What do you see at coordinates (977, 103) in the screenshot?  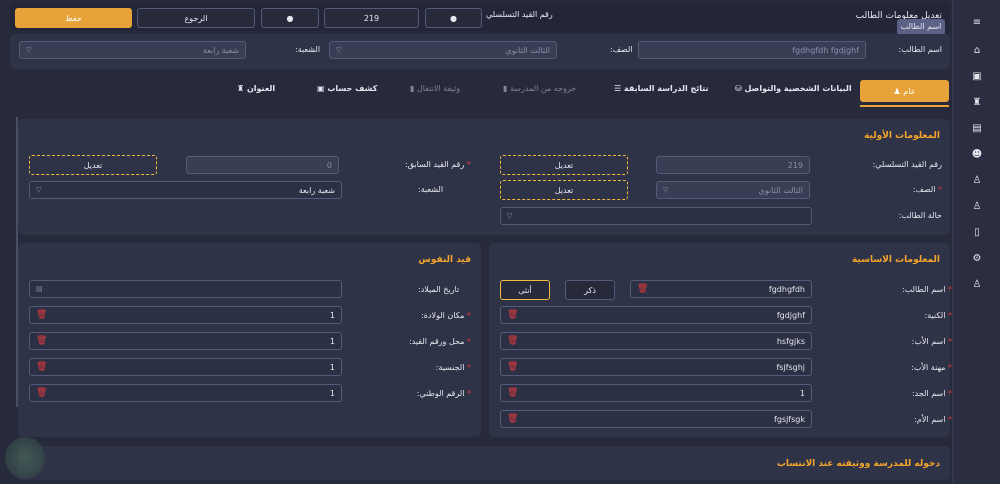 I see `users-icon: ♜` at bounding box center [977, 103].